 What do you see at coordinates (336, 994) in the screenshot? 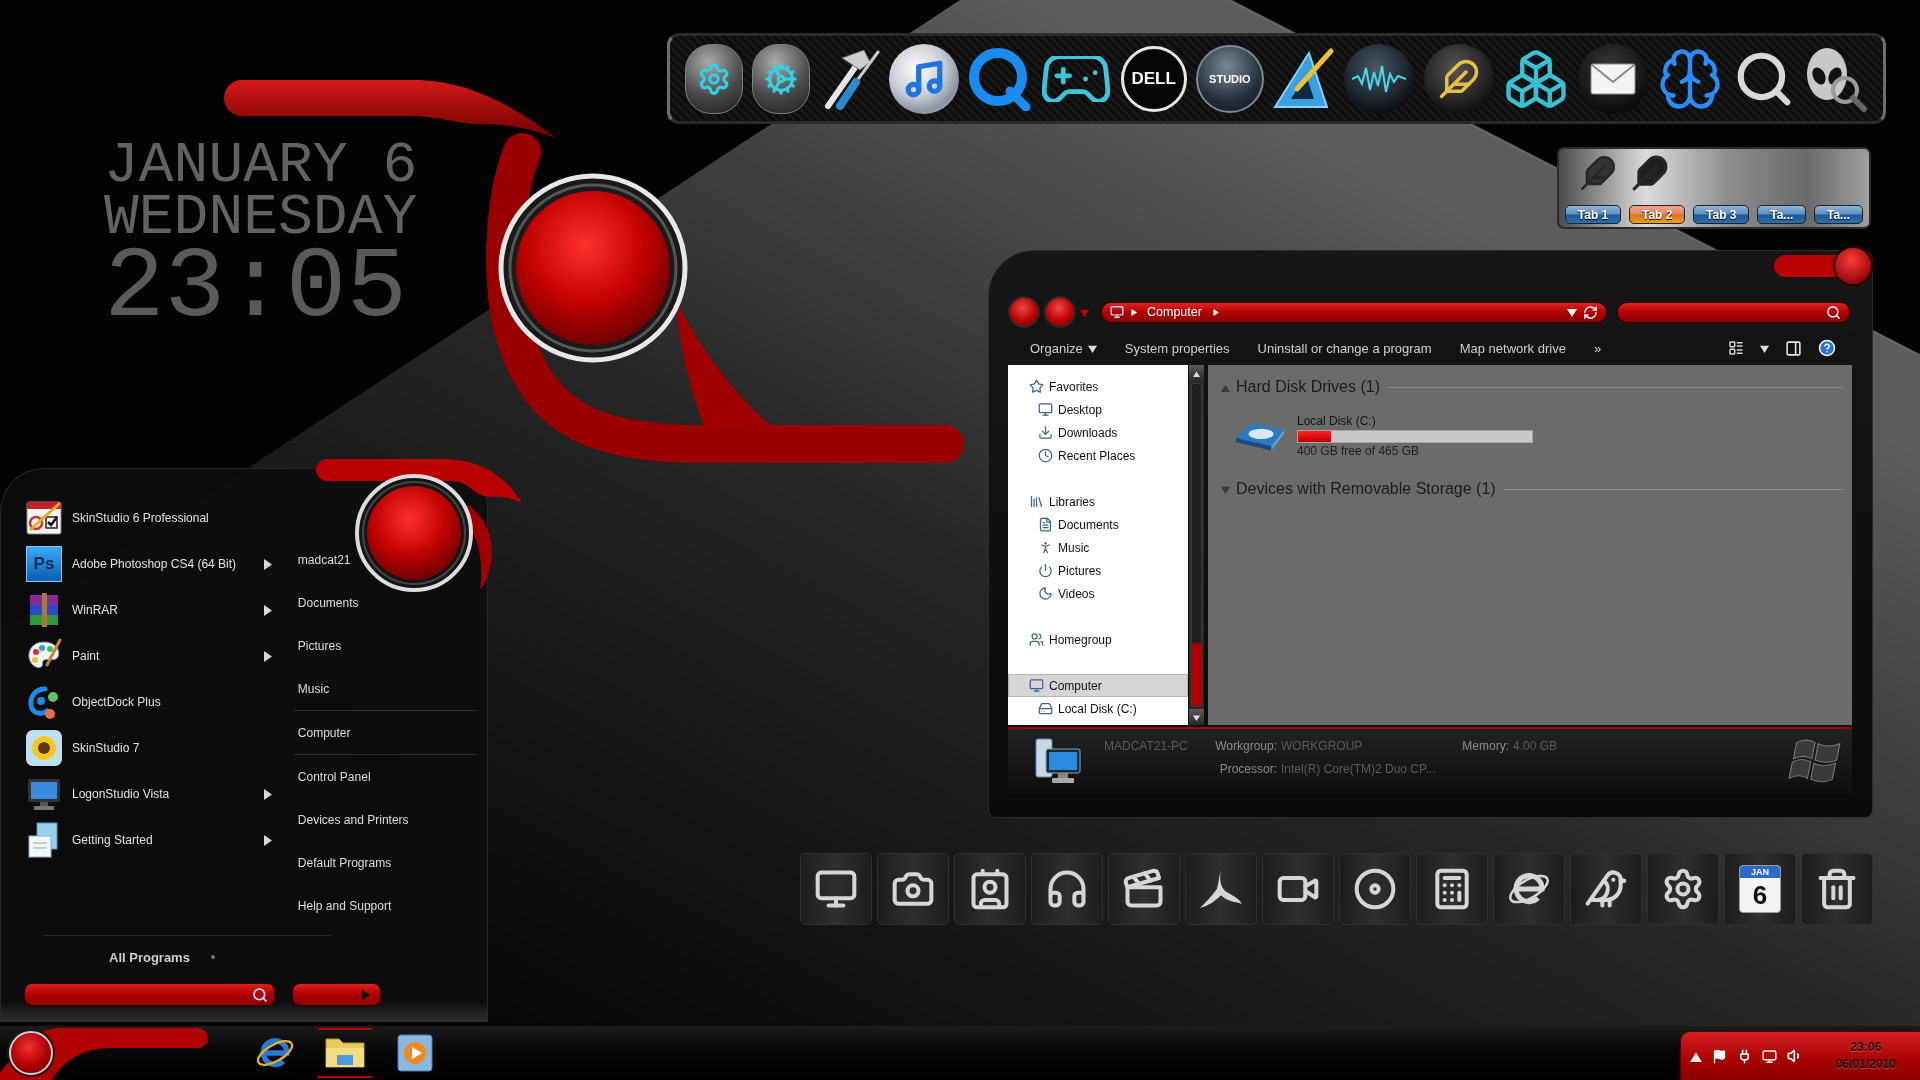
I see `shutdown-button` at bounding box center [336, 994].